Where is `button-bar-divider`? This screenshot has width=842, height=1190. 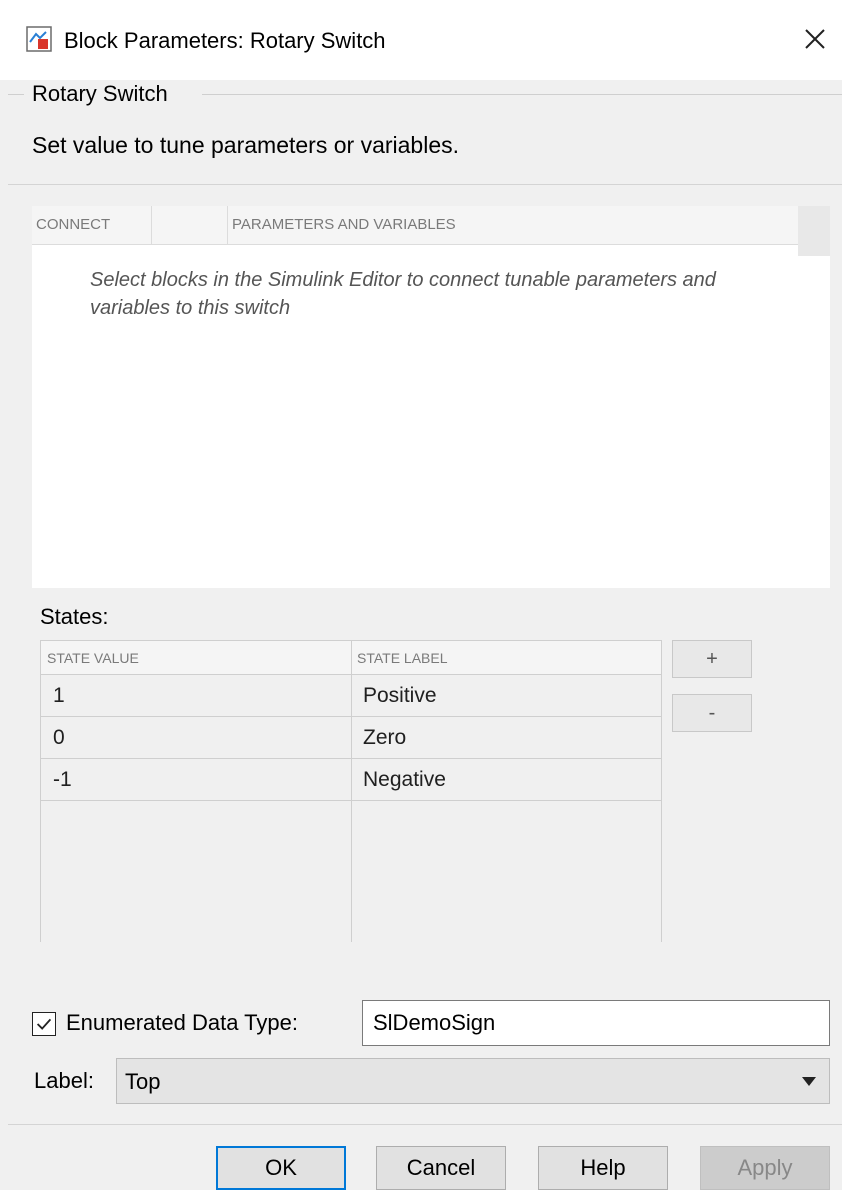
button-bar-divider is located at coordinates (425, 1124).